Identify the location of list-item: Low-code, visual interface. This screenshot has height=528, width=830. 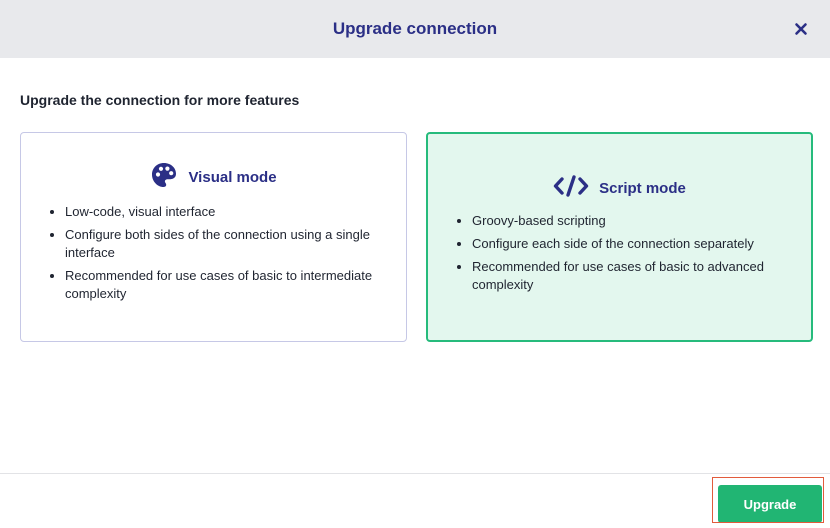
(228, 212).